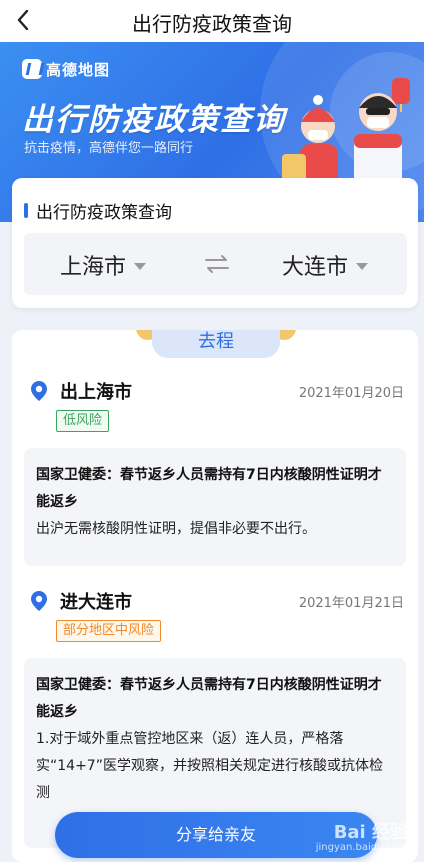 The image size is (424, 862). I want to click on departure-header: 出上海市, so click(81, 391).